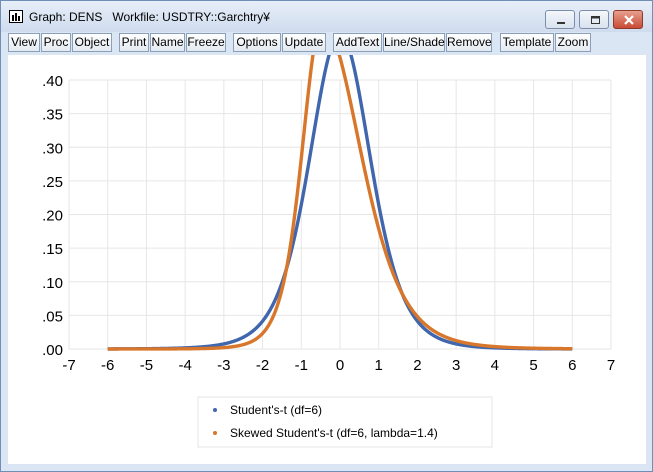 The image size is (653, 472). Describe the element at coordinates (215, 433) in the screenshot. I see `legend-marker-skewed-t` at that location.